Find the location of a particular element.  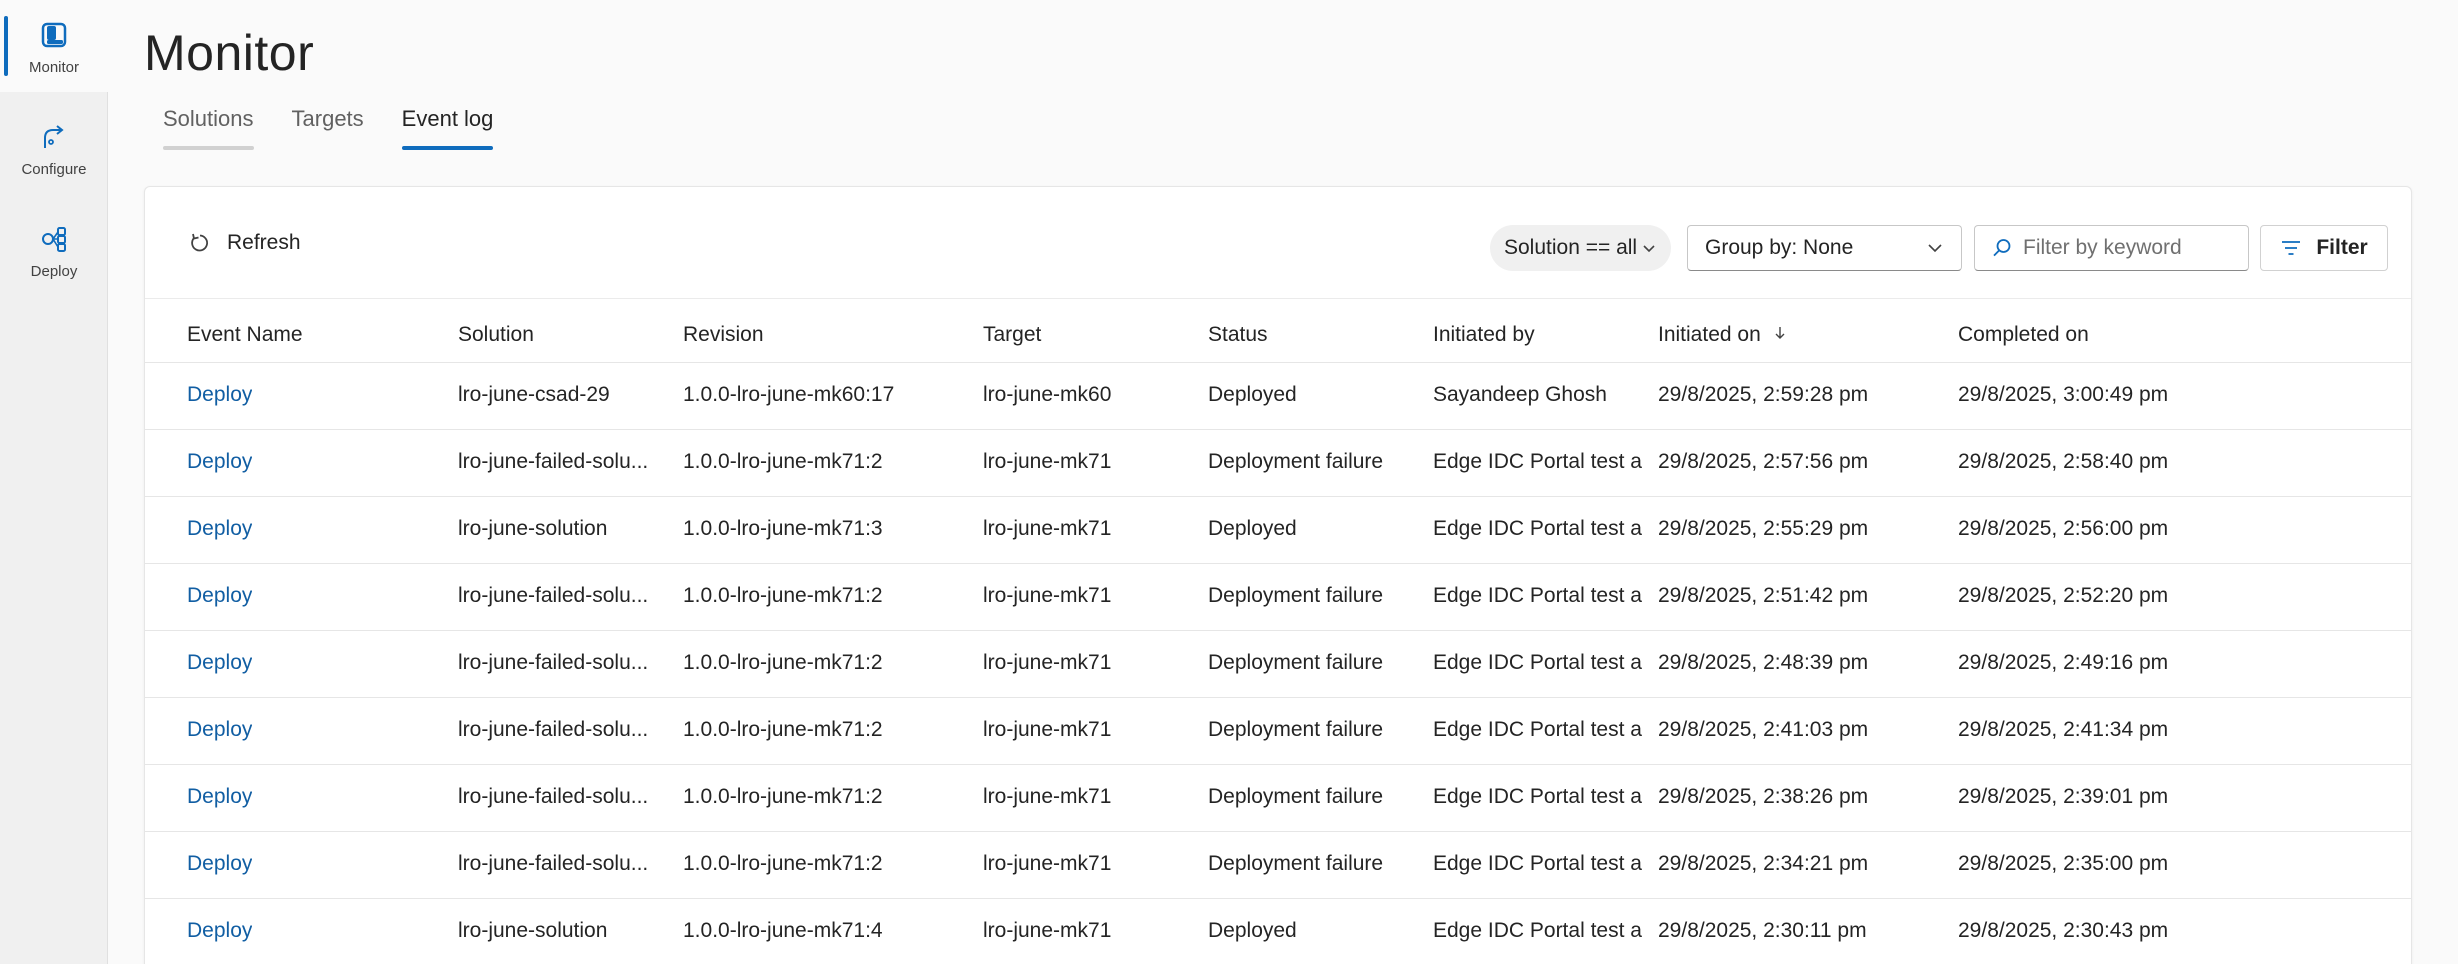

initiated-on-cell: 29/8/2025, 2:59:28 pm is located at coordinates (1763, 394).